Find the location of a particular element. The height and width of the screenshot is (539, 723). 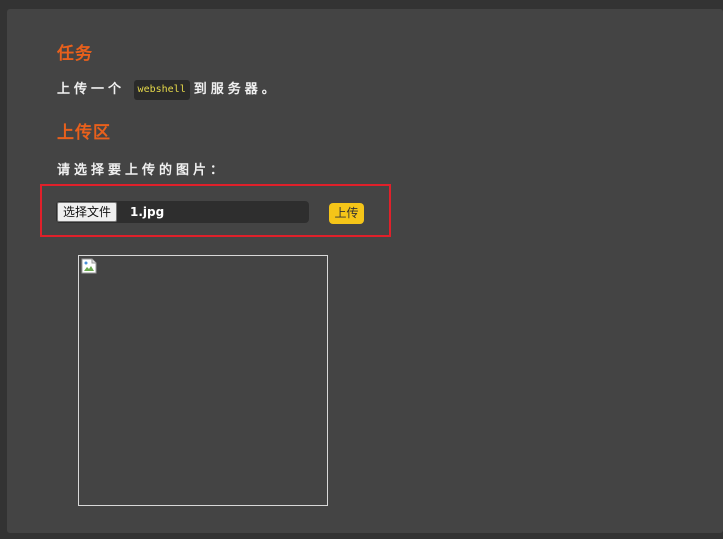

broken-image-icon is located at coordinates (89, 266).